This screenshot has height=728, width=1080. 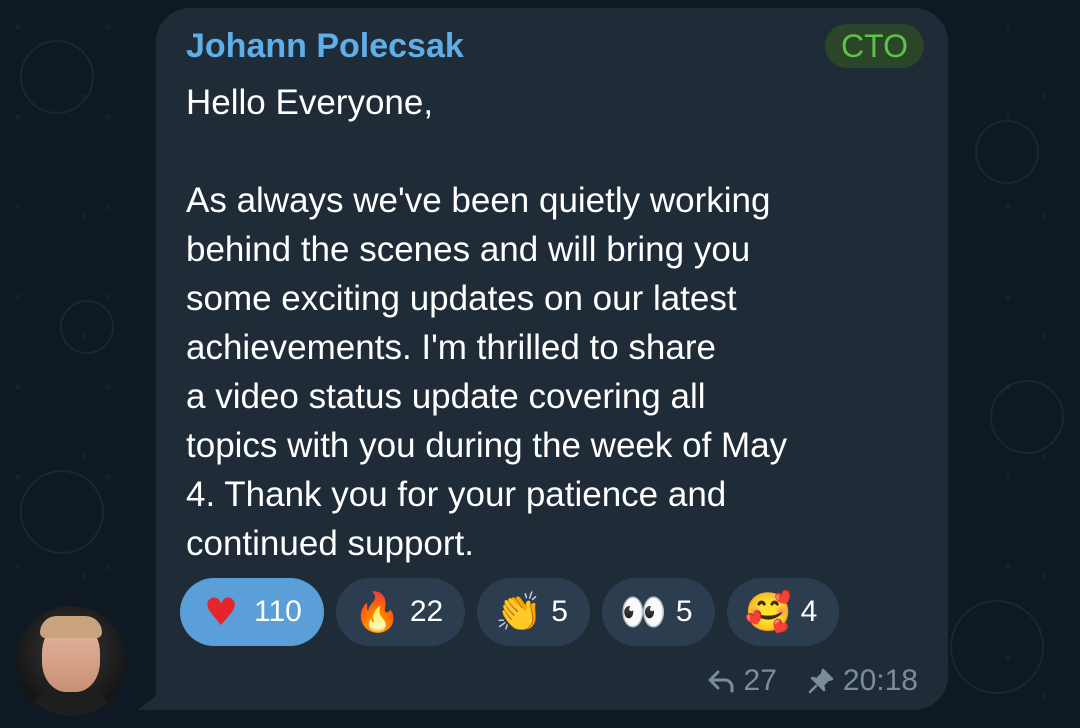 I want to click on reply-icon, so click(x=721, y=681).